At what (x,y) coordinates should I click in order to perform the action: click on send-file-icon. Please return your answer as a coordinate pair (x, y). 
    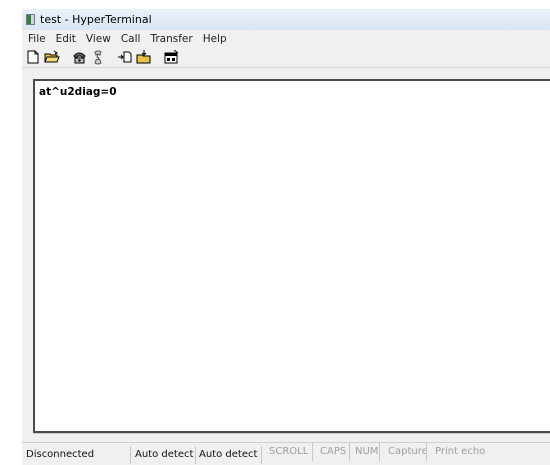
    Looking at the image, I should click on (125, 57).